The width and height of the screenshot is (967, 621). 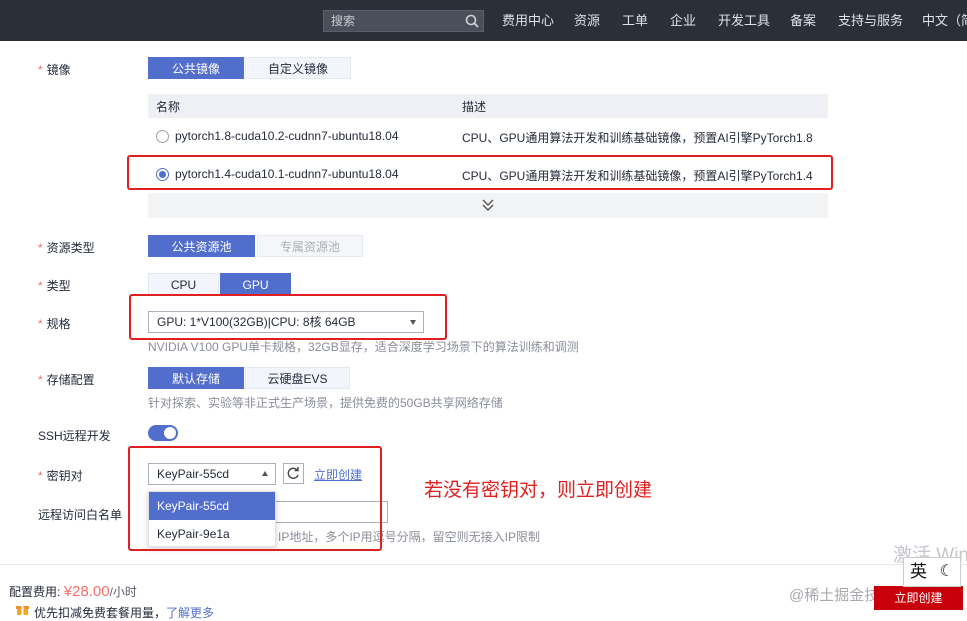 I want to click on cost-summary: 配置费用: ¥28.00/小时, so click(x=73, y=591).